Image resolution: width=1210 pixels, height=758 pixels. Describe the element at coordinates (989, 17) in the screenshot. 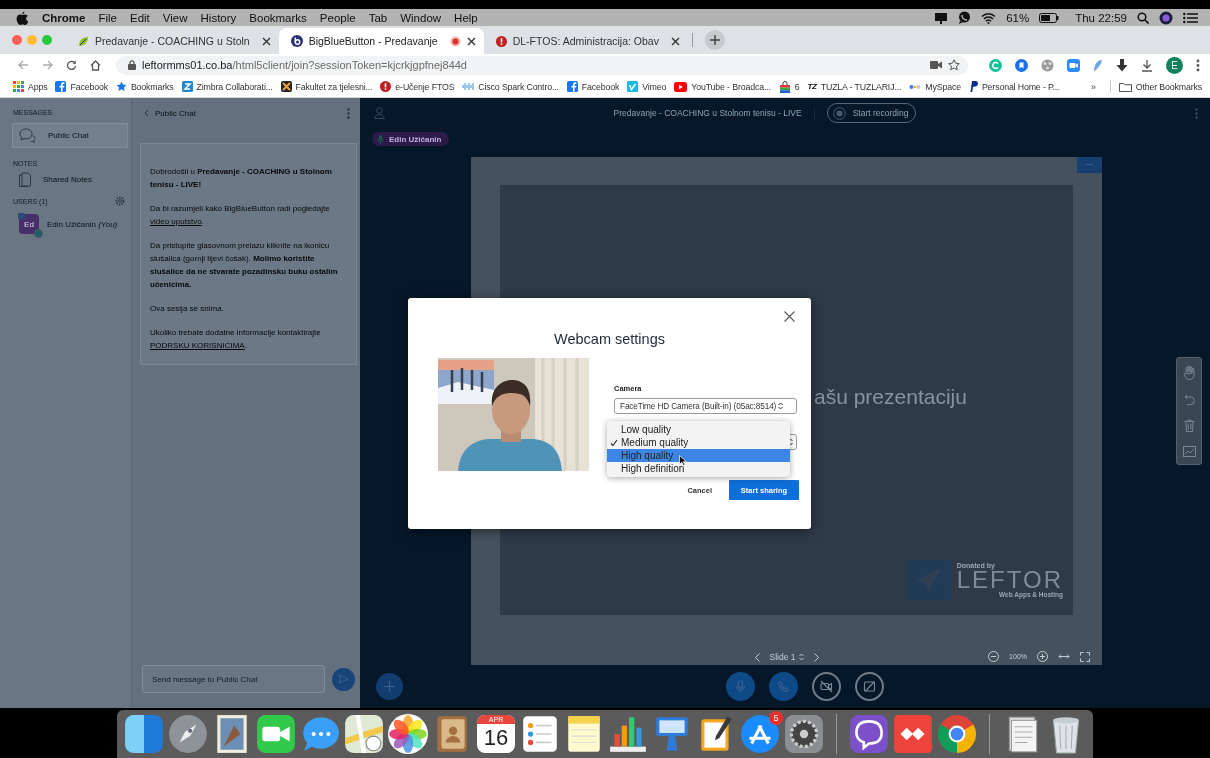

I see `wifi-icon` at that location.